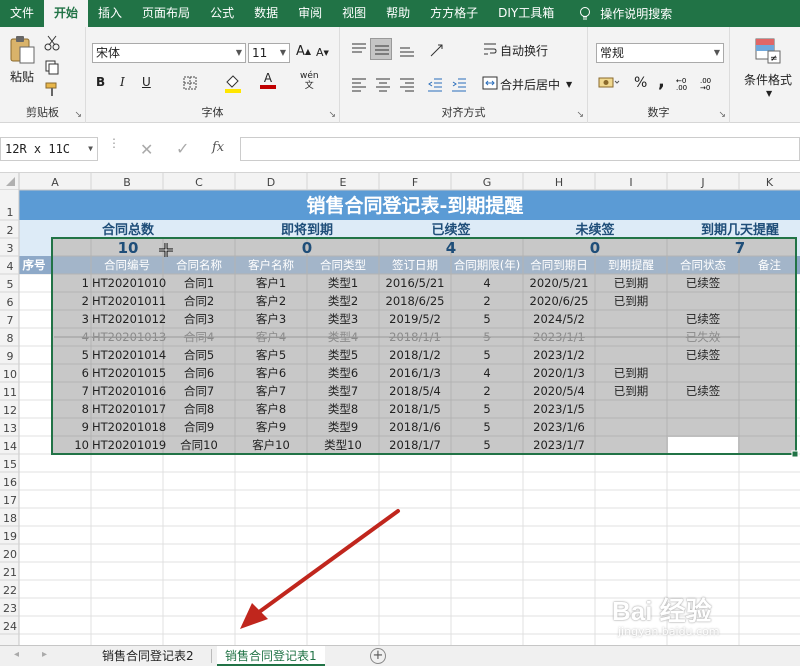 This screenshot has height=666, width=800. Describe the element at coordinates (438, 50) in the screenshot. I see `orientation-icon` at that location.